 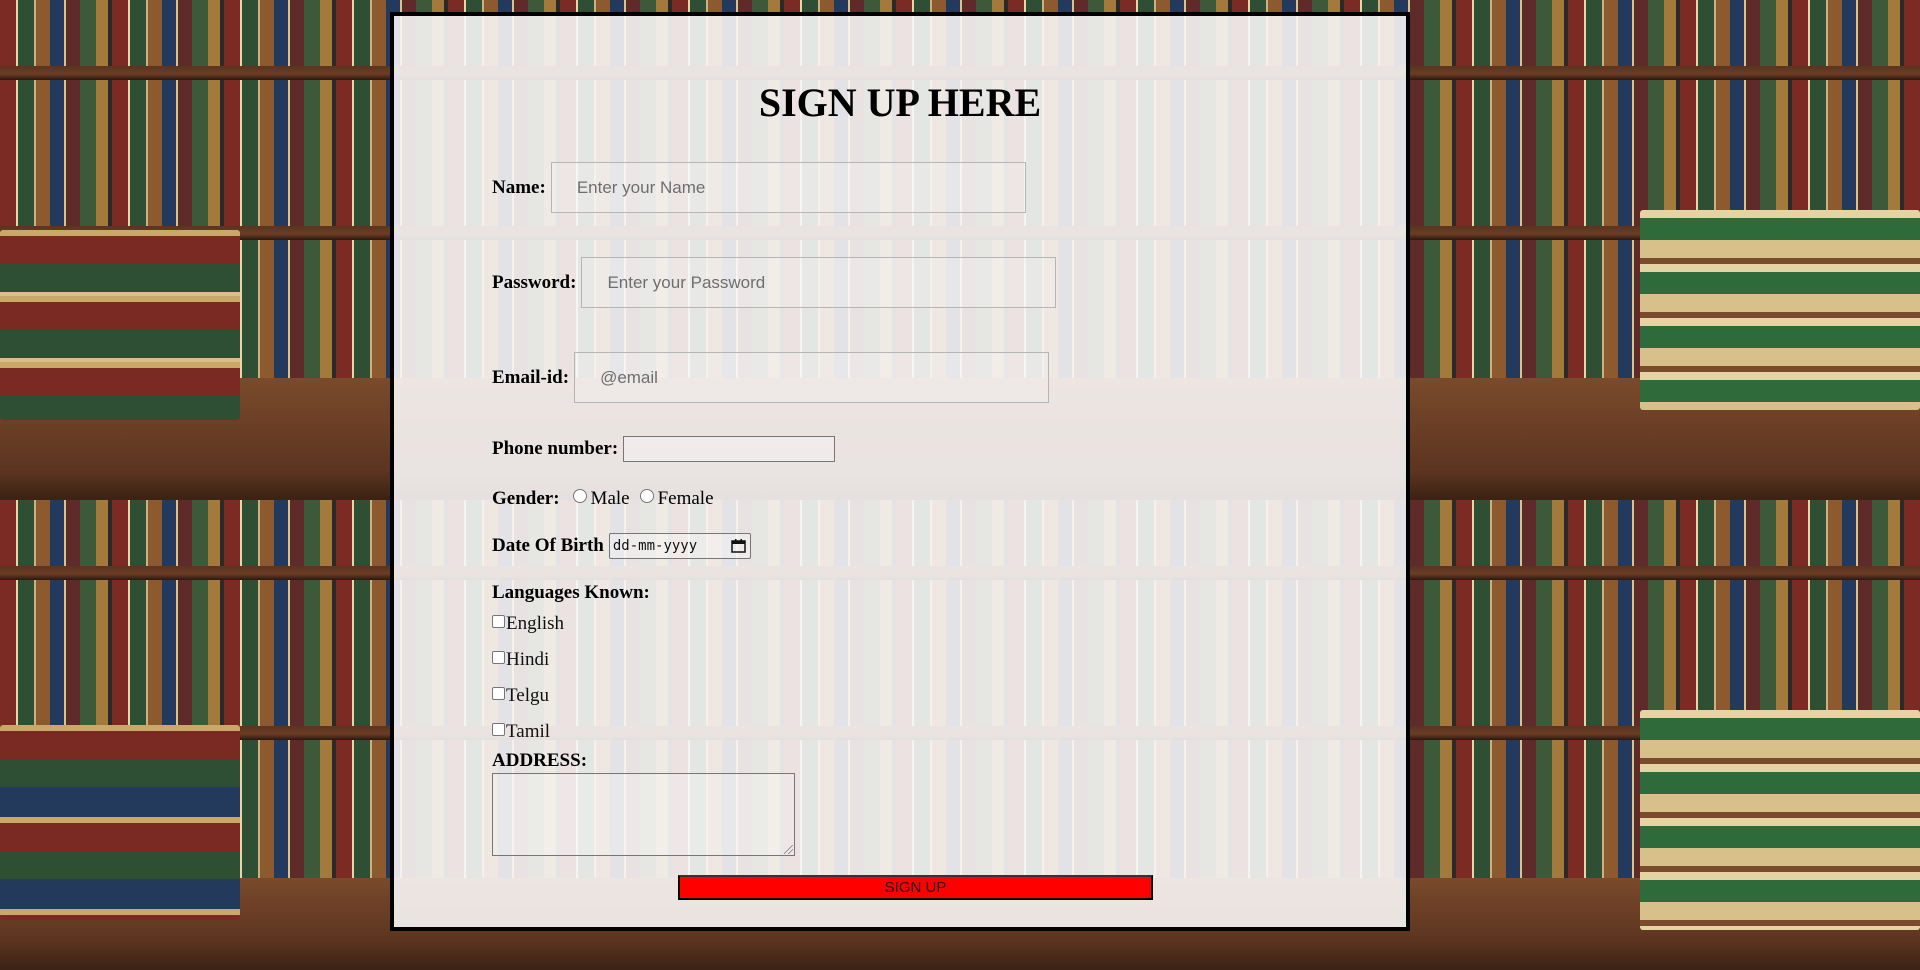 I want to click on language-telgu-row: Telgu, so click(x=520, y=696).